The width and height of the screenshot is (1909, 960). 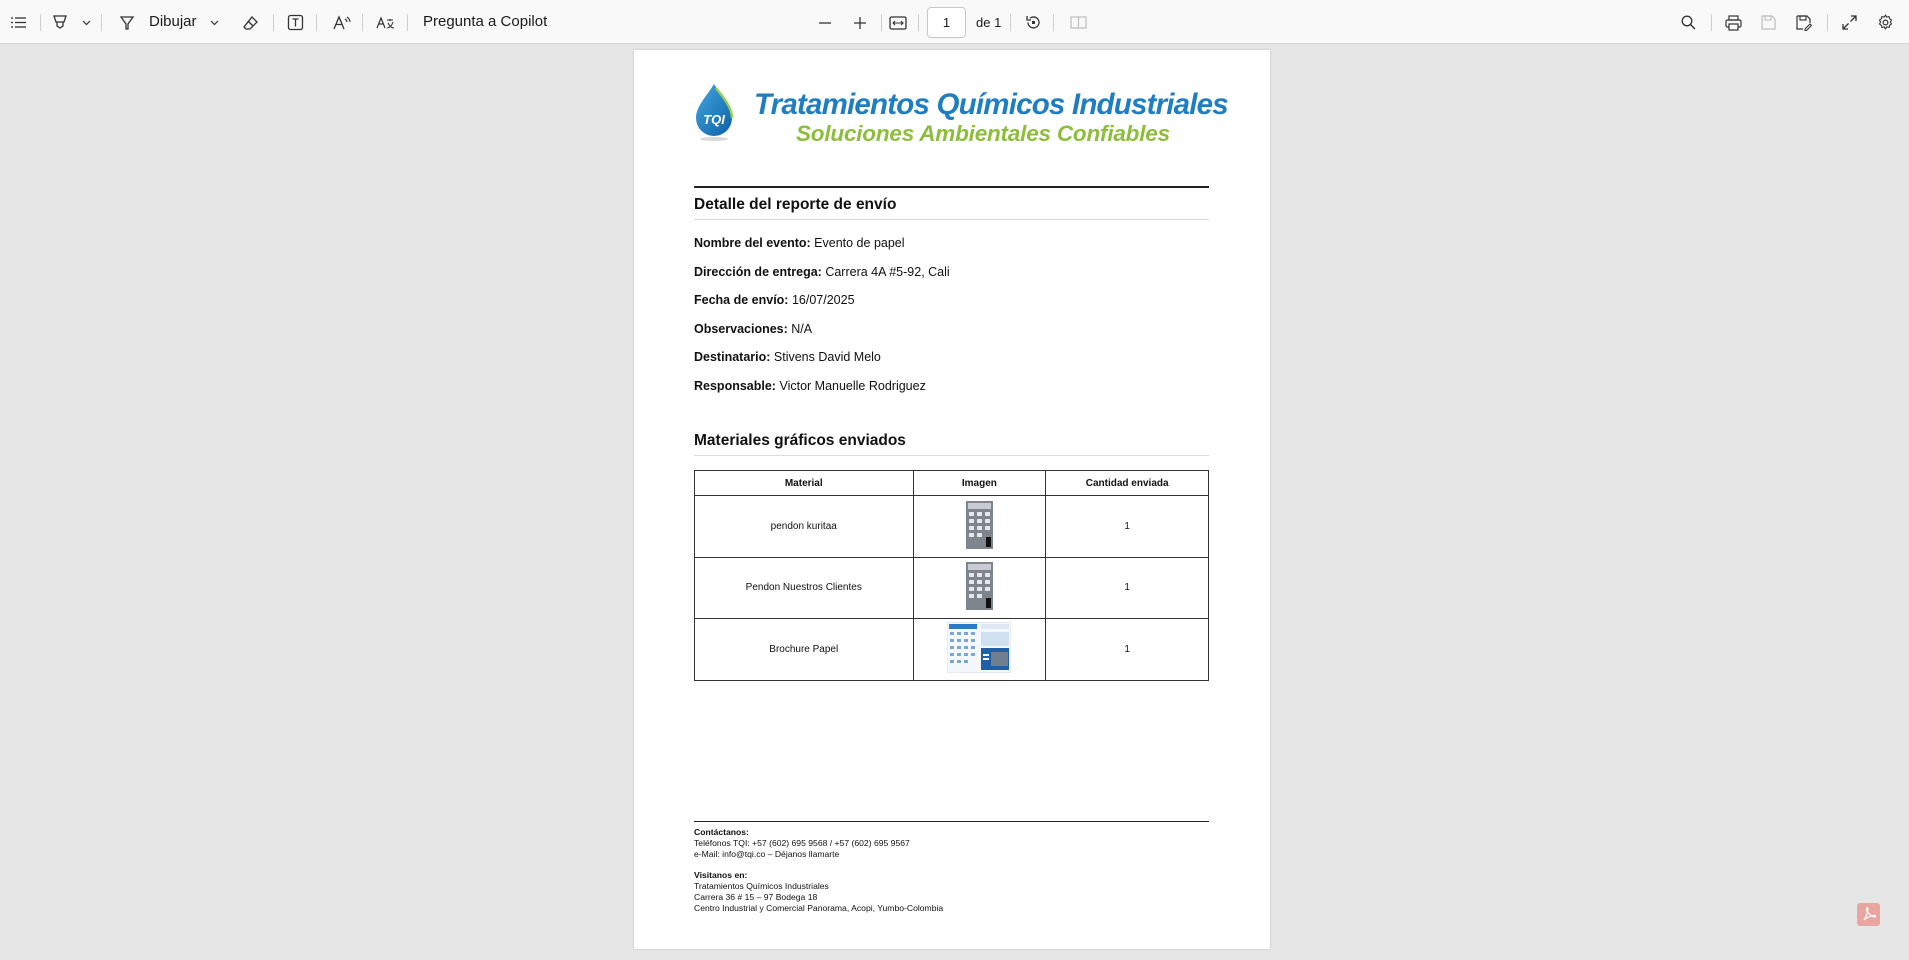 What do you see at coordinates (951, 821) in the screenshot?
I see `footer-divider` at bounding box center [951, 821].